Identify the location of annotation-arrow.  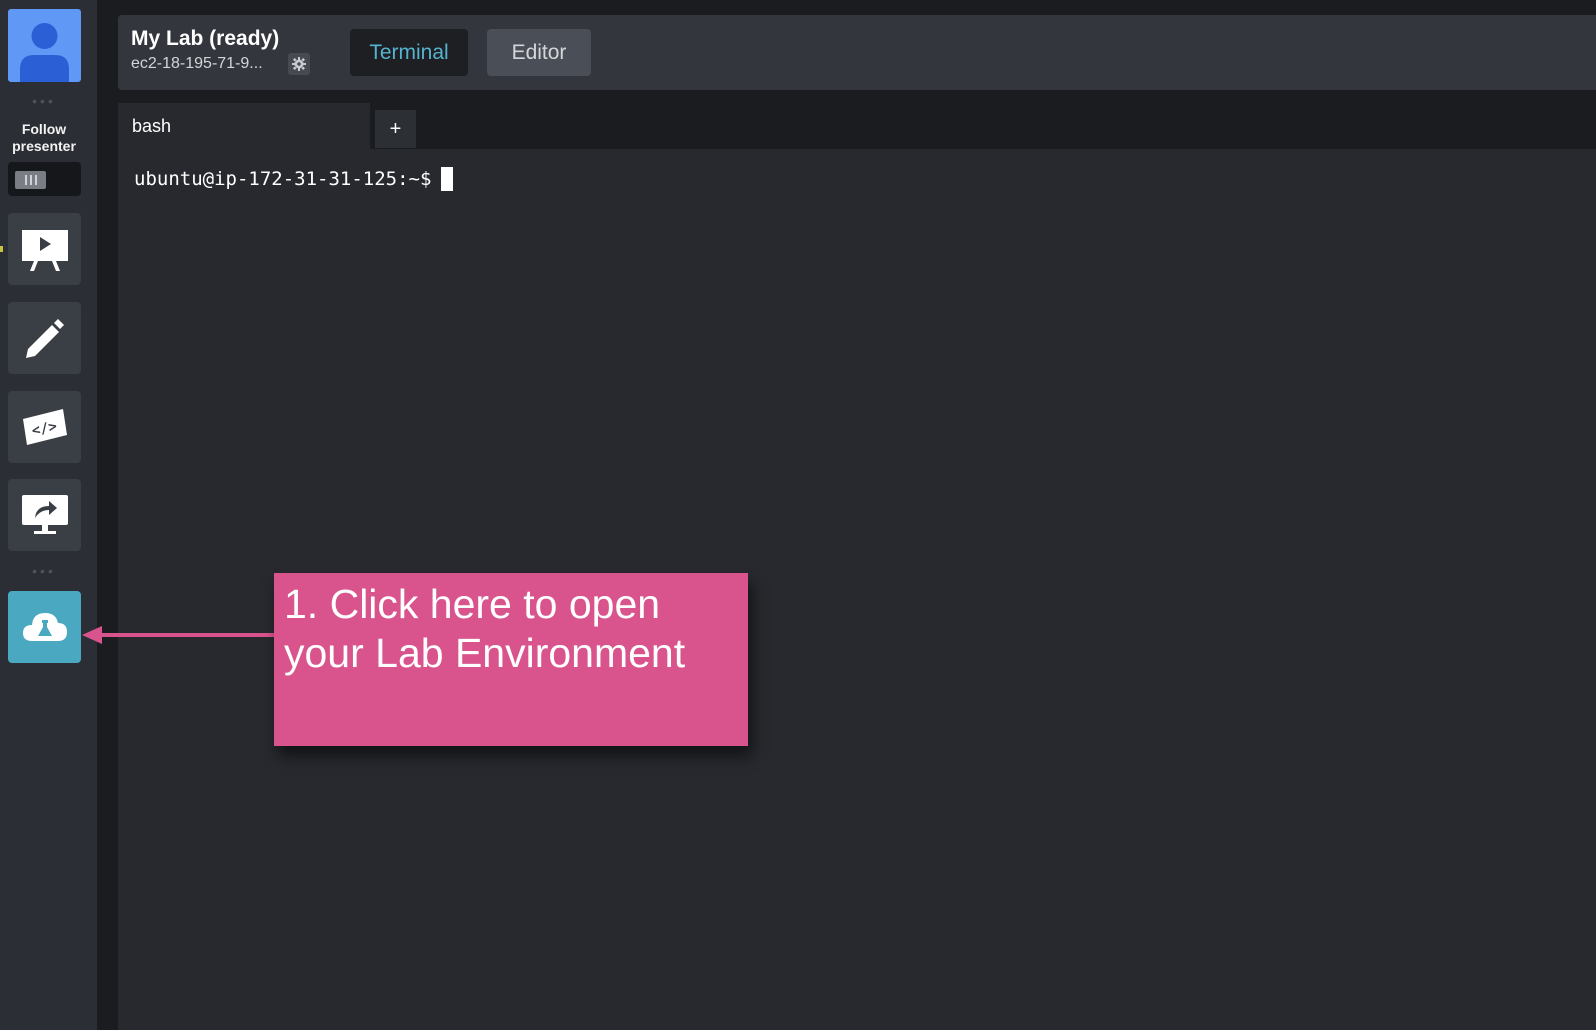
(179, 635).